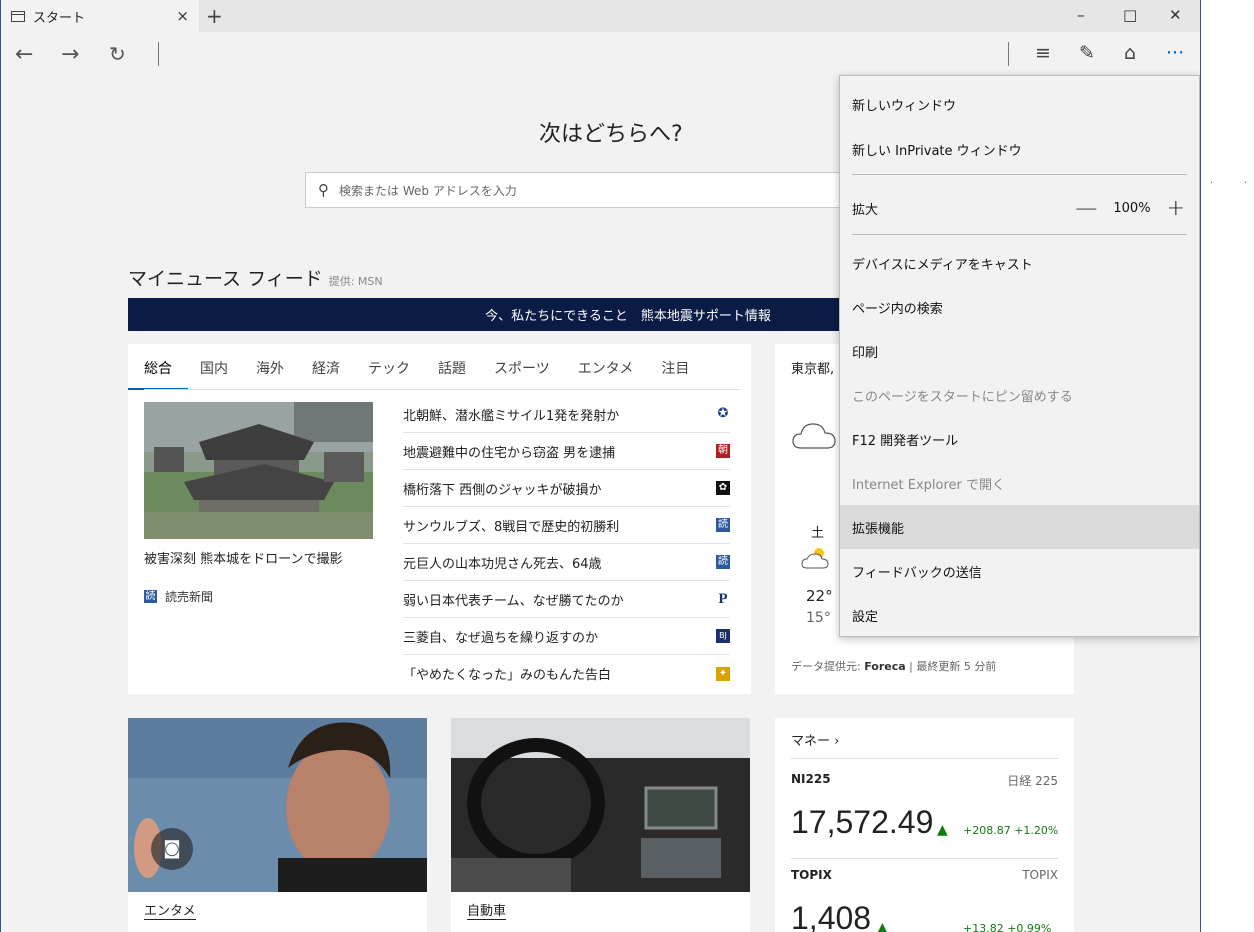  I want to click on main-story-caption: 被害深刻 熊本城をドローンで撮影, so click(243, 557).